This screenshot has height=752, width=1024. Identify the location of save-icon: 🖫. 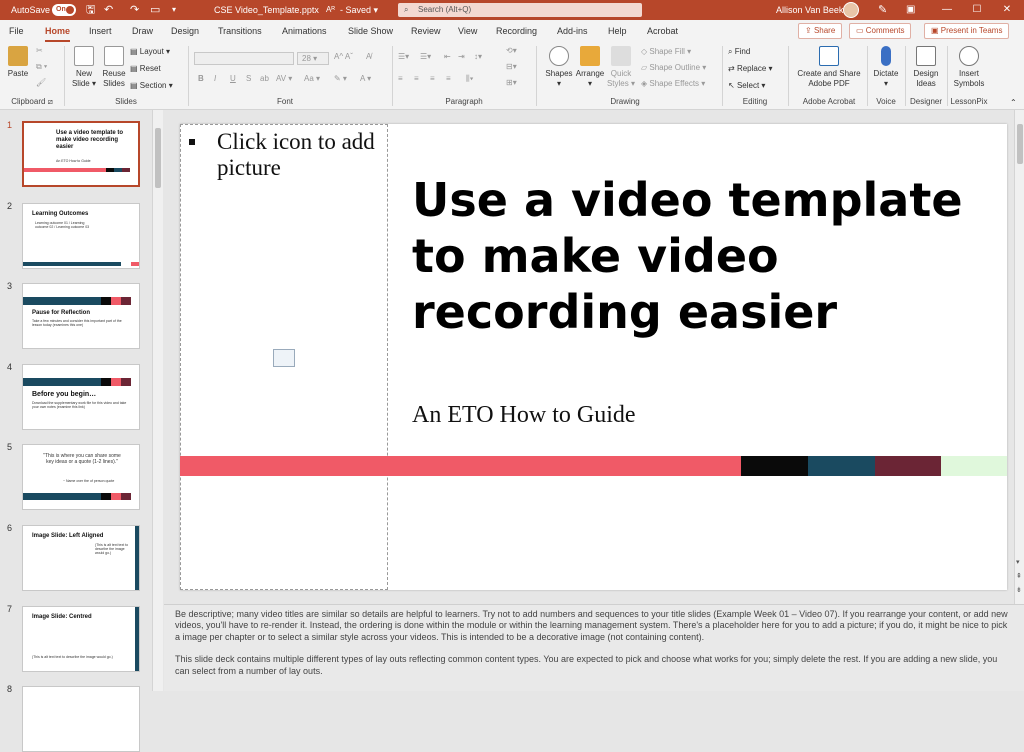
(90, 10).